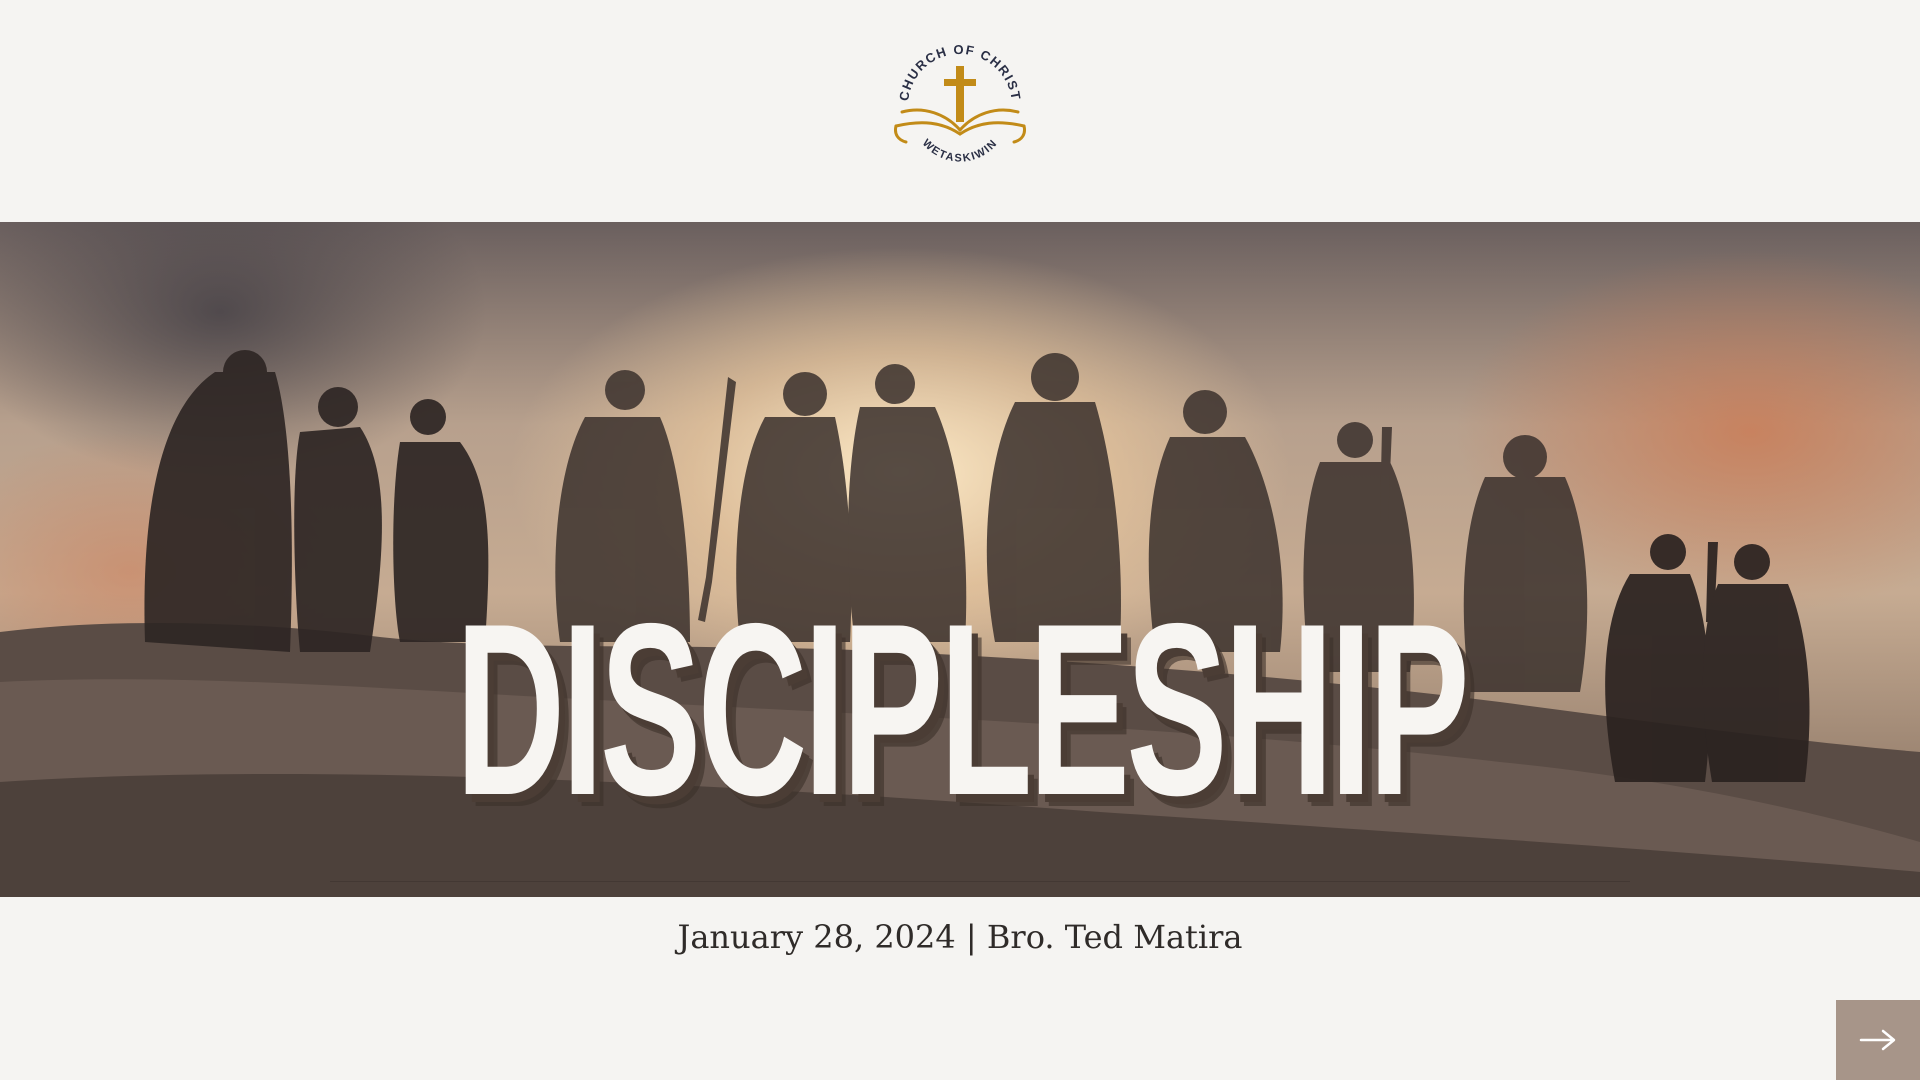  Describe the element at coordinates (960, 937) in the screenshot. I see `sermon-date-speaker: January 28, 2024 | Bro. Ted Matira` at that location.